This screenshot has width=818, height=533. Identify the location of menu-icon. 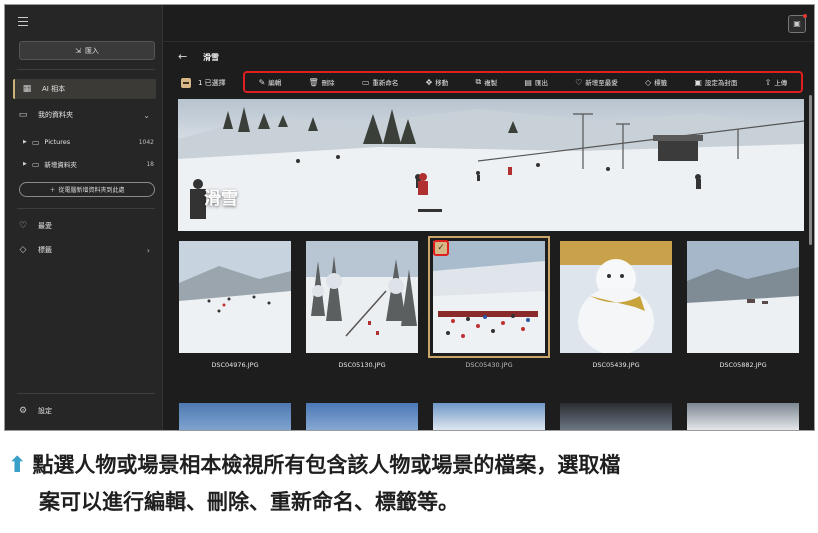
(23, 23).